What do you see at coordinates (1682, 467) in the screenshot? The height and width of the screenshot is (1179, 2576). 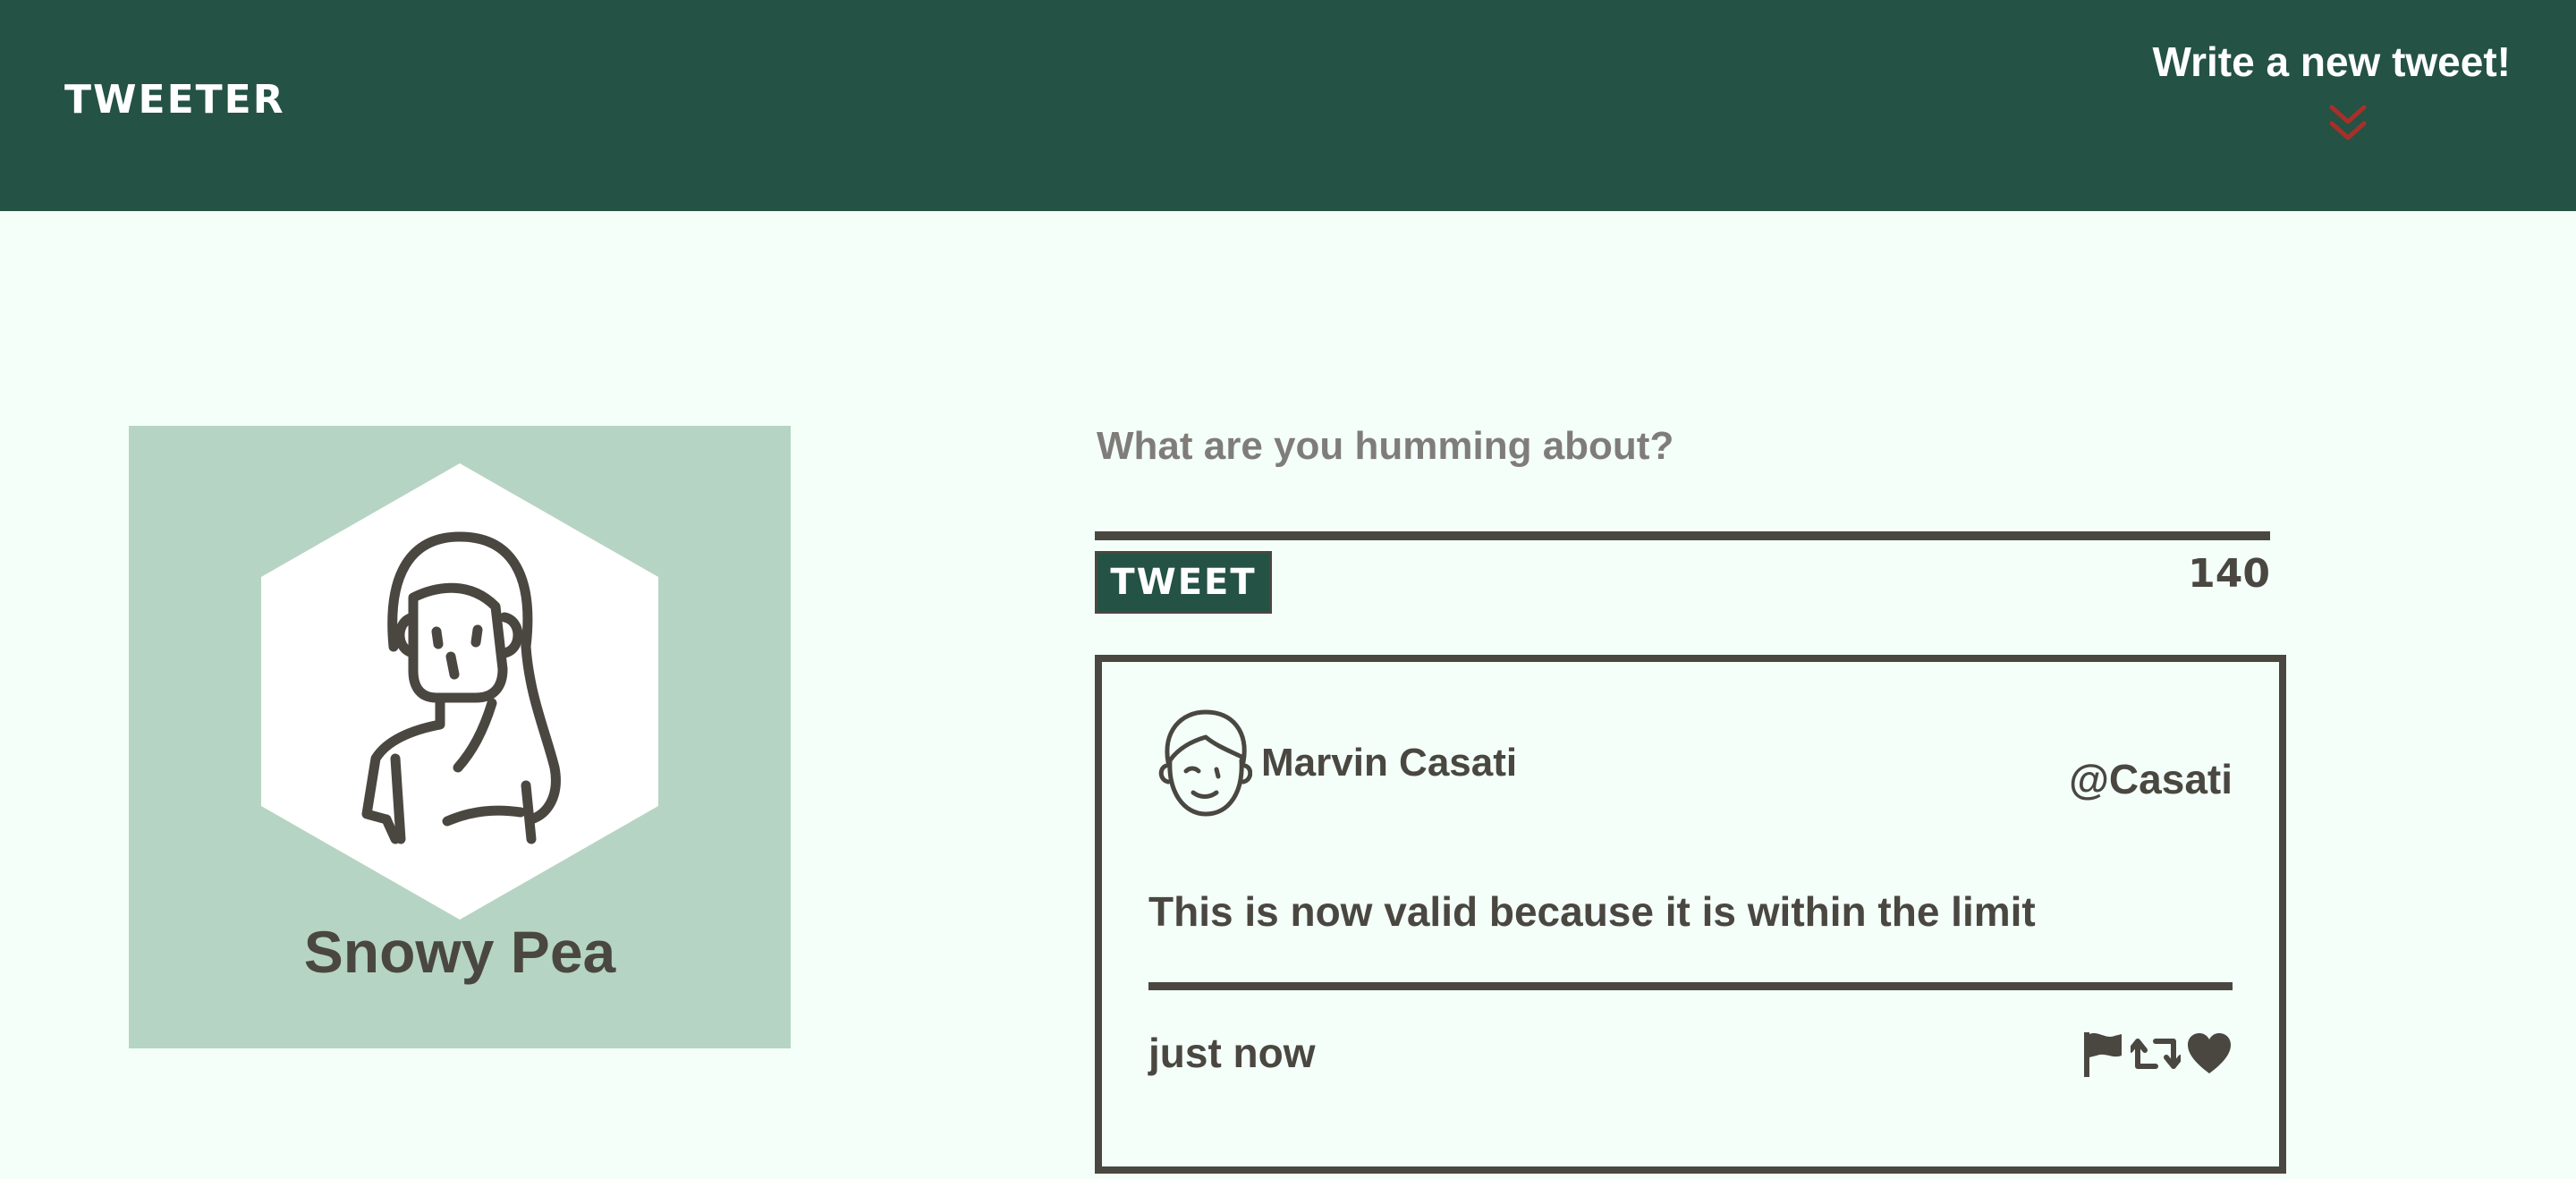 I see `tweet-input` at bounding box center [1682, 467].